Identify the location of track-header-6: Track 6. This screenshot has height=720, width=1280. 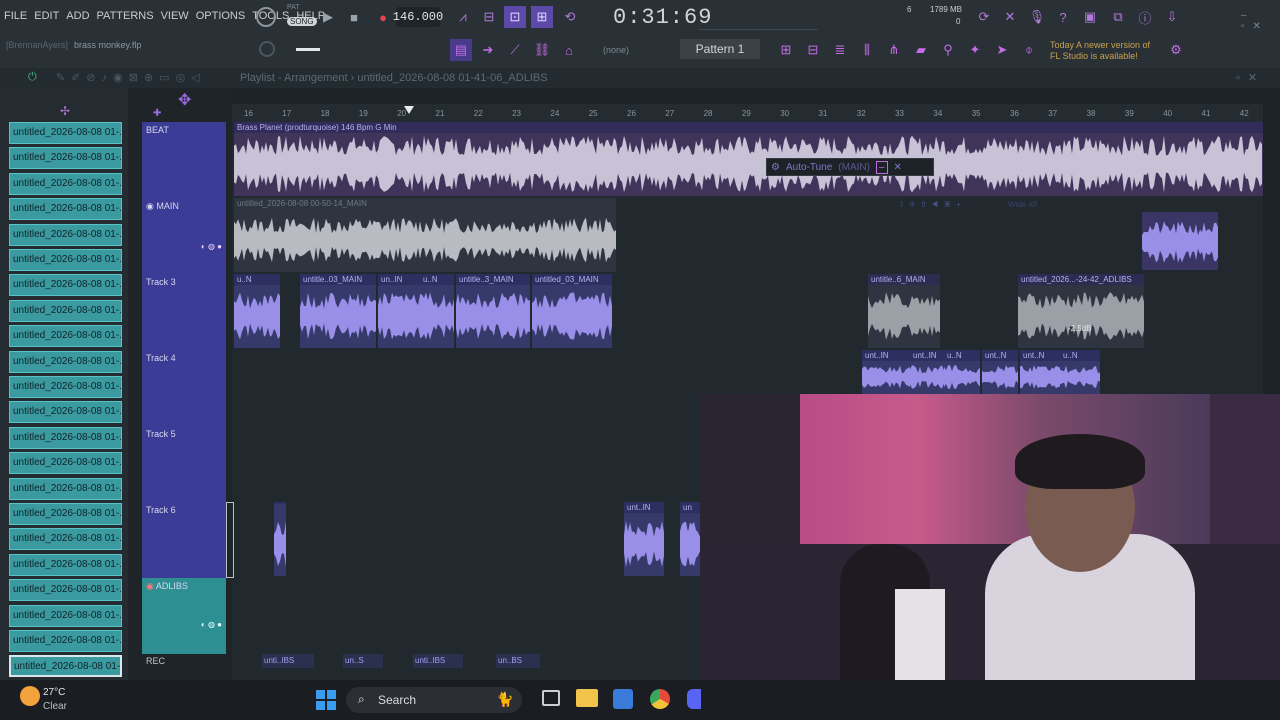
(184, 540).